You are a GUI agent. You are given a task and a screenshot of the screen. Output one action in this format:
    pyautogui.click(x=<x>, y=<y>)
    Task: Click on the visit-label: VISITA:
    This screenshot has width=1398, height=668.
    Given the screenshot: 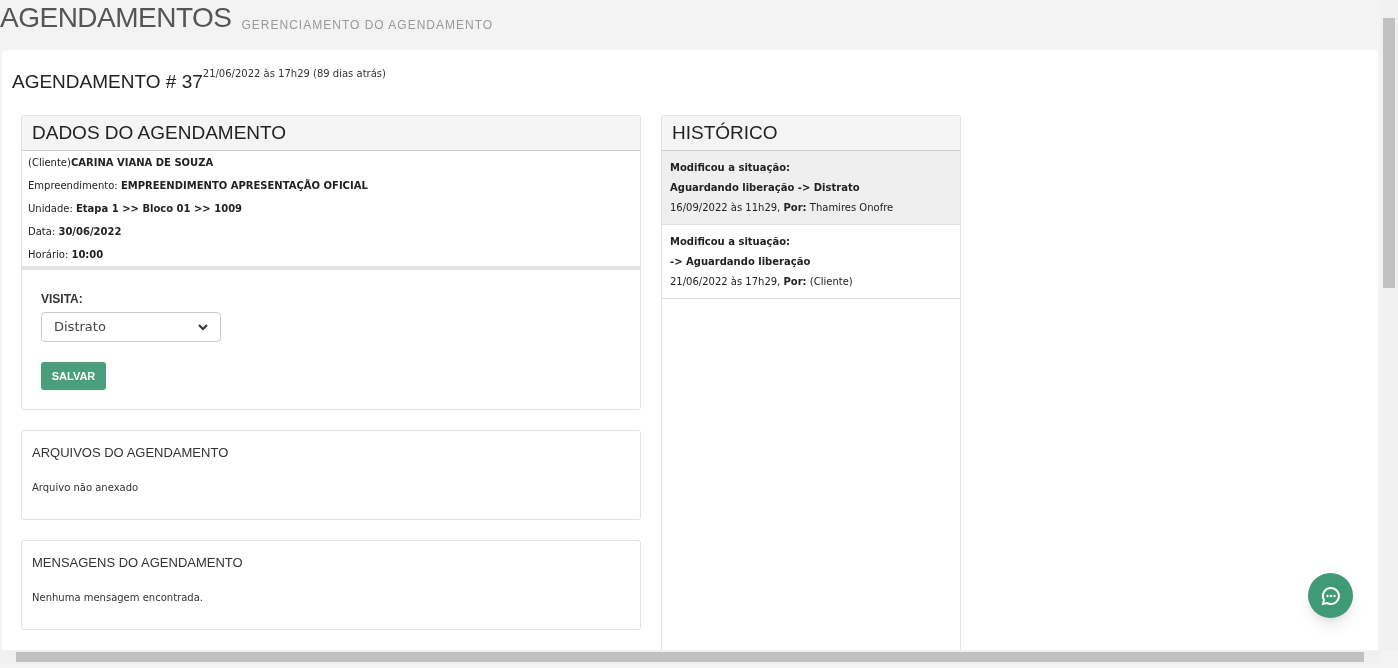 What is the action you would take?
    pyautogui.click(x=62, y=299)
    